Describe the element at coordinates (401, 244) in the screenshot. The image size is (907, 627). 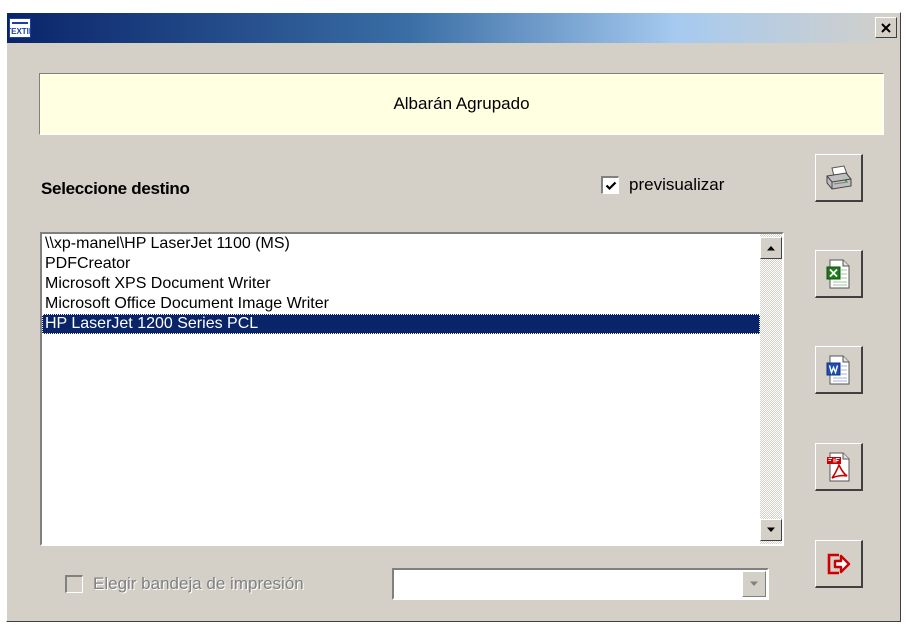
I see `printer-item: \\xp-manel\HP LaserJet 1100 (MS)` at that location.